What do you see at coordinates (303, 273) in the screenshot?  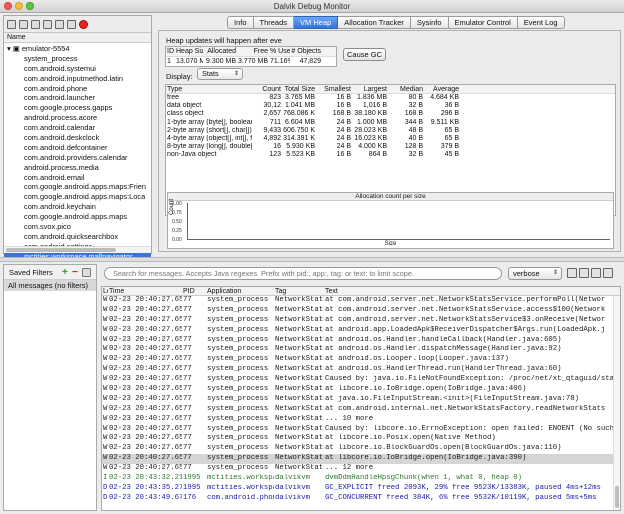 I see `logcat-search-input` at bounding box center [303, 273].